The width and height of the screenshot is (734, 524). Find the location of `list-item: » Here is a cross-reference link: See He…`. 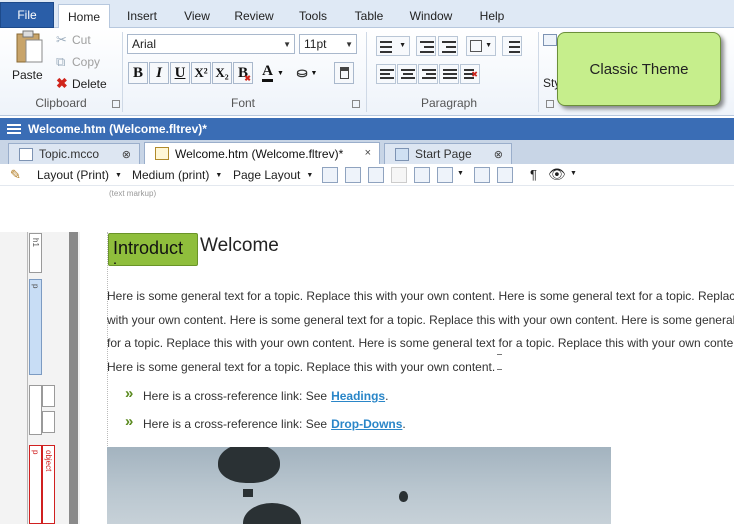

list-item: » Here is a cross-reference link: See He… is located at coordinates (256, 394).